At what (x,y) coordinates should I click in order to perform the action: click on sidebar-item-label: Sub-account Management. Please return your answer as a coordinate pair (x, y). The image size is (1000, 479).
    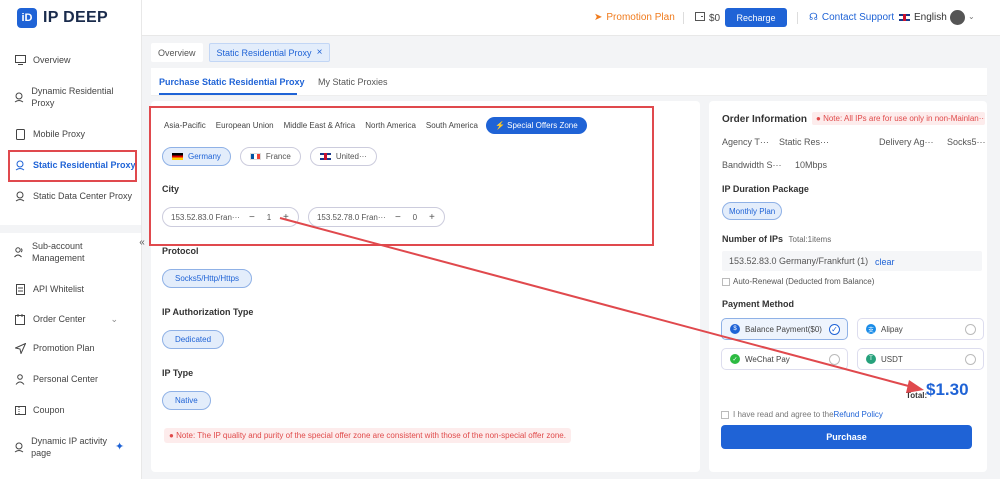
    Looking at the image, I should click on (58, 252).